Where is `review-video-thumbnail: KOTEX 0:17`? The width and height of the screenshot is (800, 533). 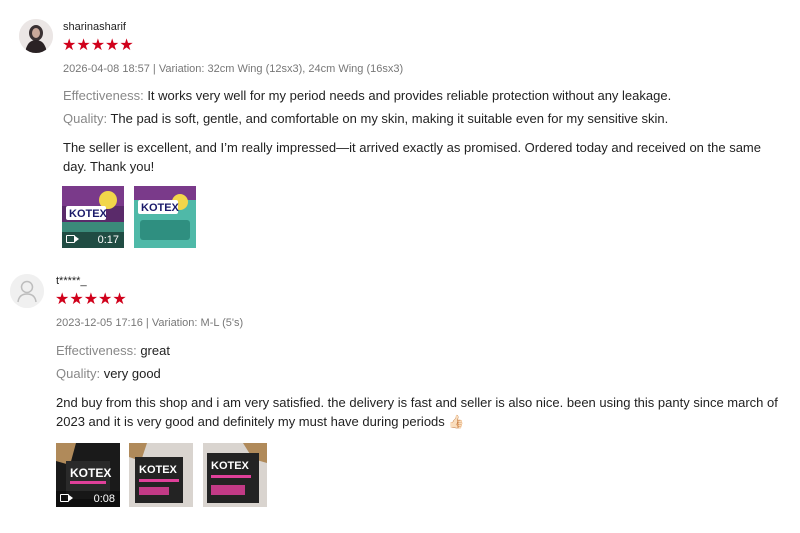 review-video-thumbnail: KOTEX 0:17 is located at coordinates (93, 217).